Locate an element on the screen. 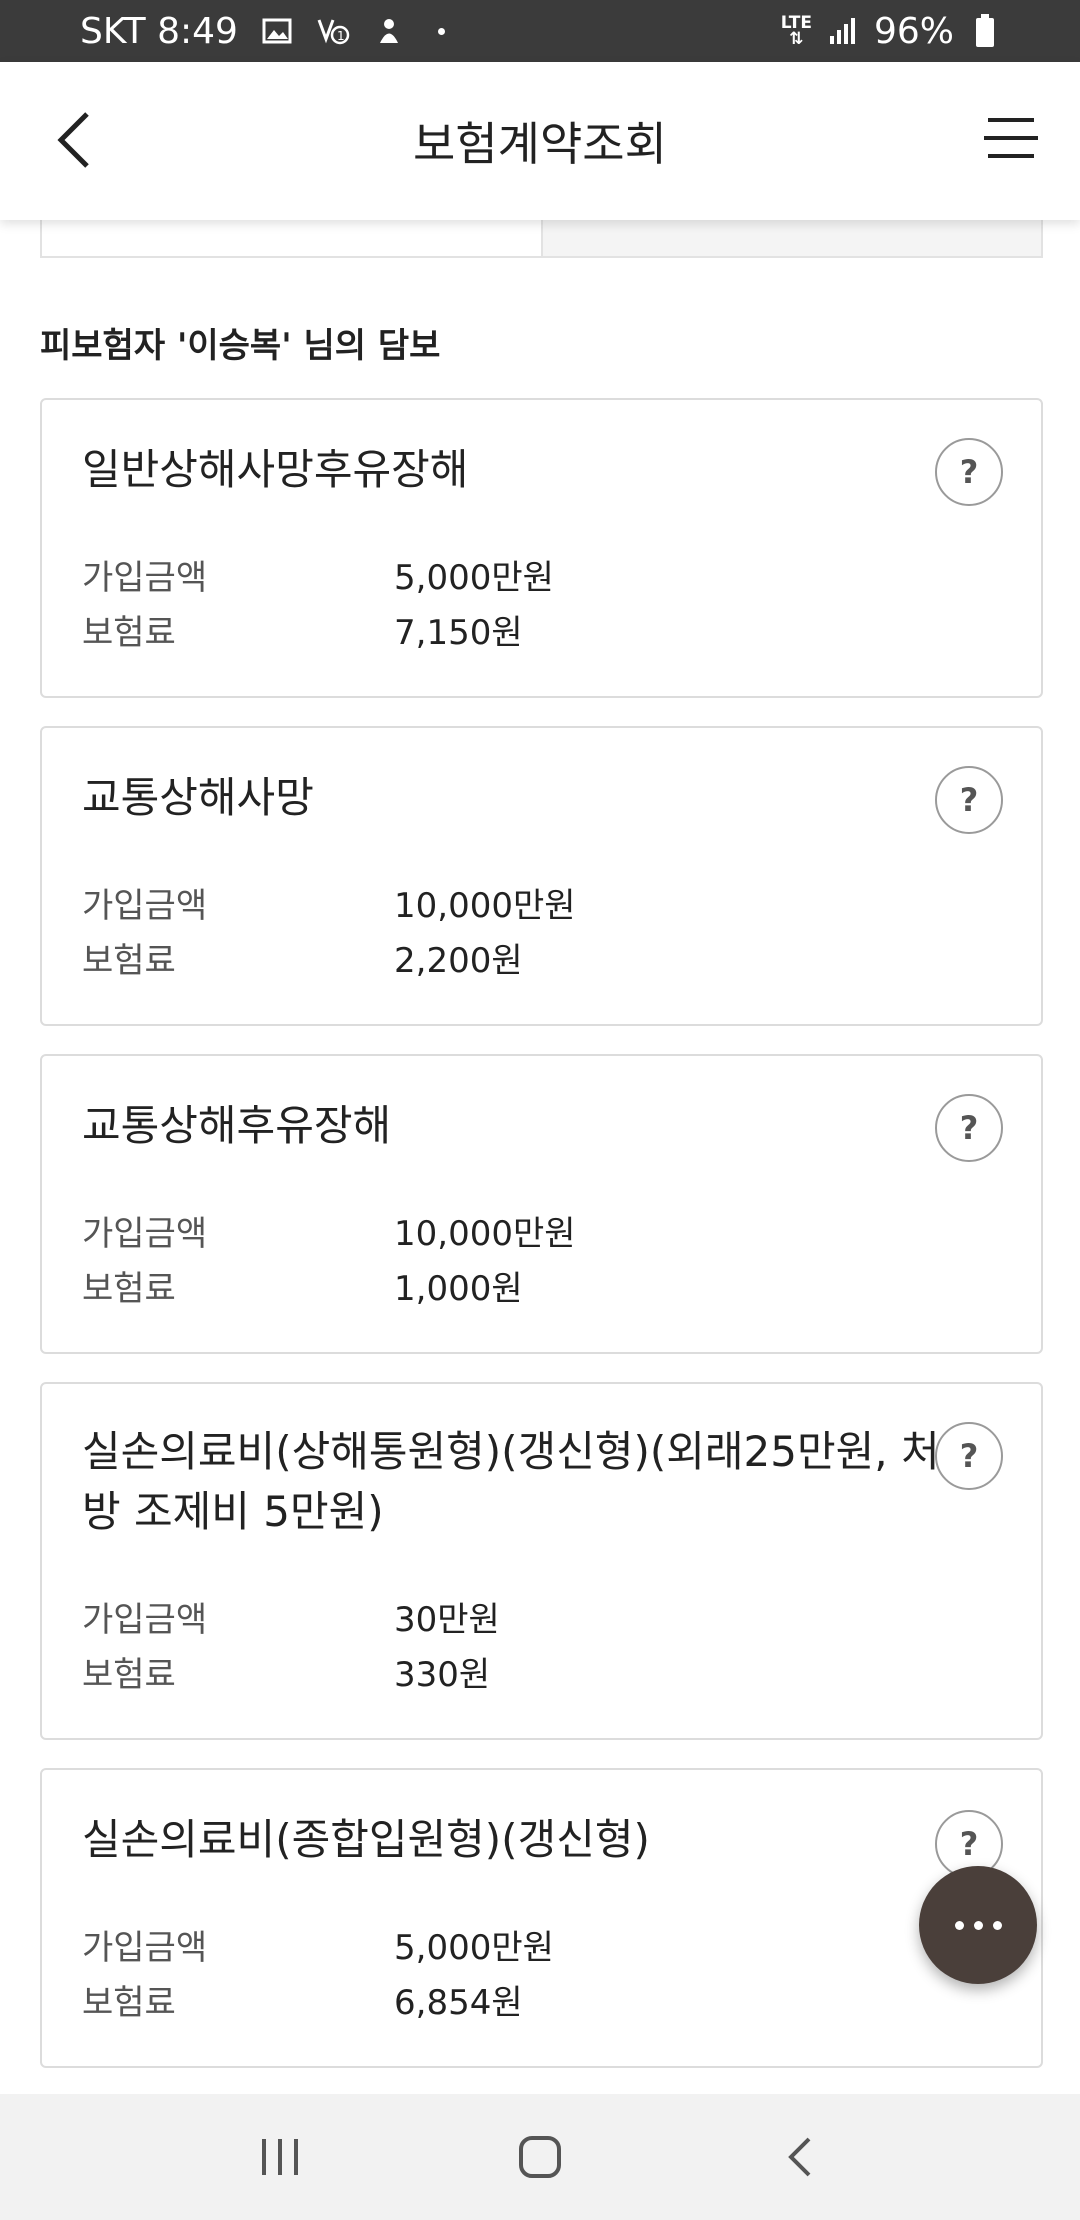 The image size is (1080, 2220). page-title: 보험계약조회 is located at coordinates (540, 144).